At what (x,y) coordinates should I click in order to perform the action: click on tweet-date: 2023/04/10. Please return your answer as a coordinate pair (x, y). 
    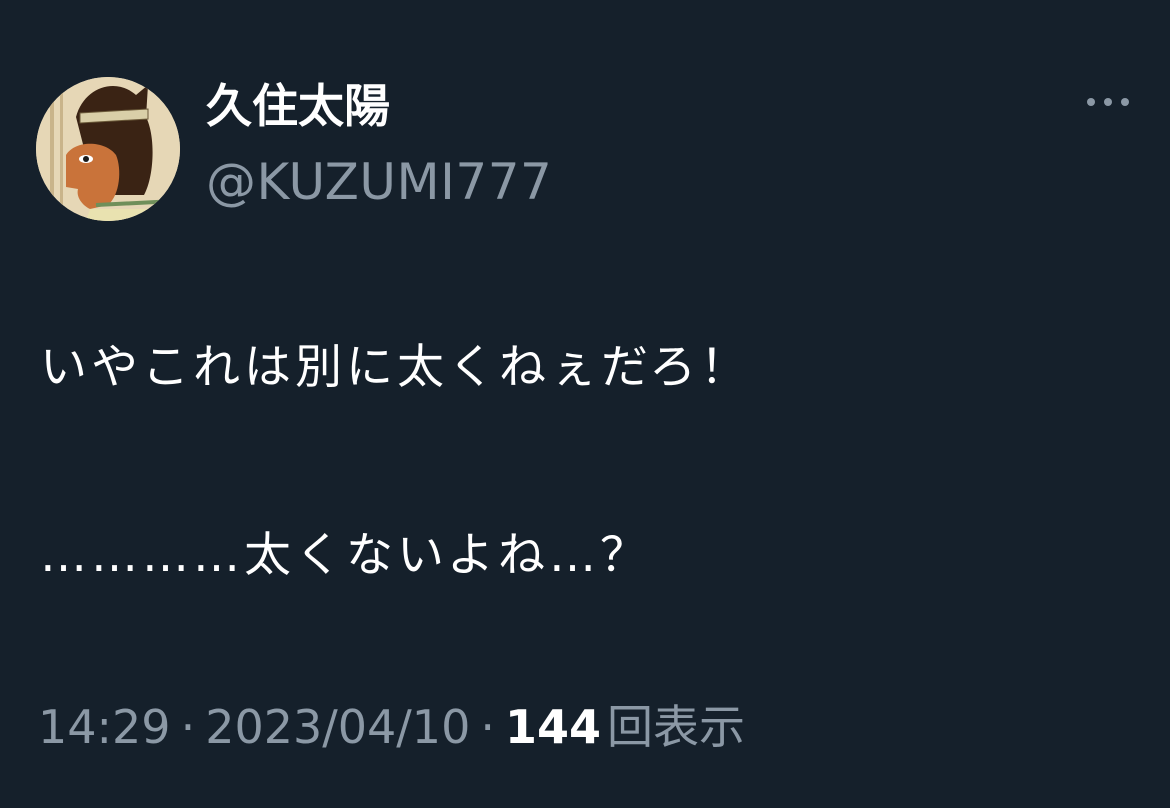
    Looking at the image, I should click on (337, 727).